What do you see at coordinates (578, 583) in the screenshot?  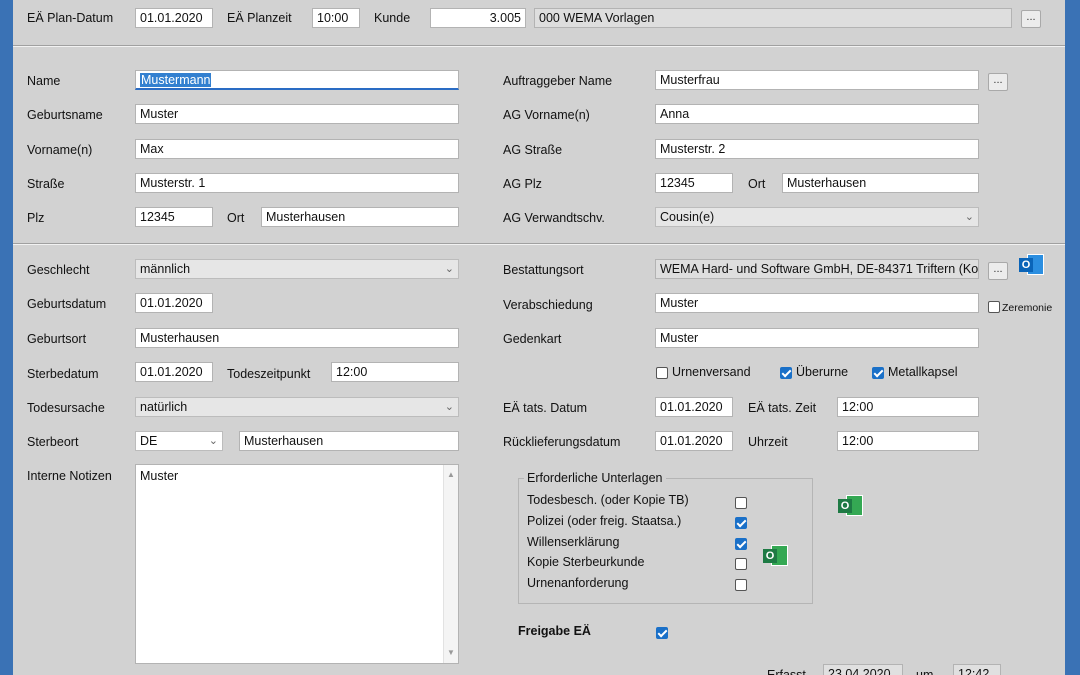 I see `unterlagen-label-urnenanforderung: Urnenanforderung` at bounding box center [578, 583].